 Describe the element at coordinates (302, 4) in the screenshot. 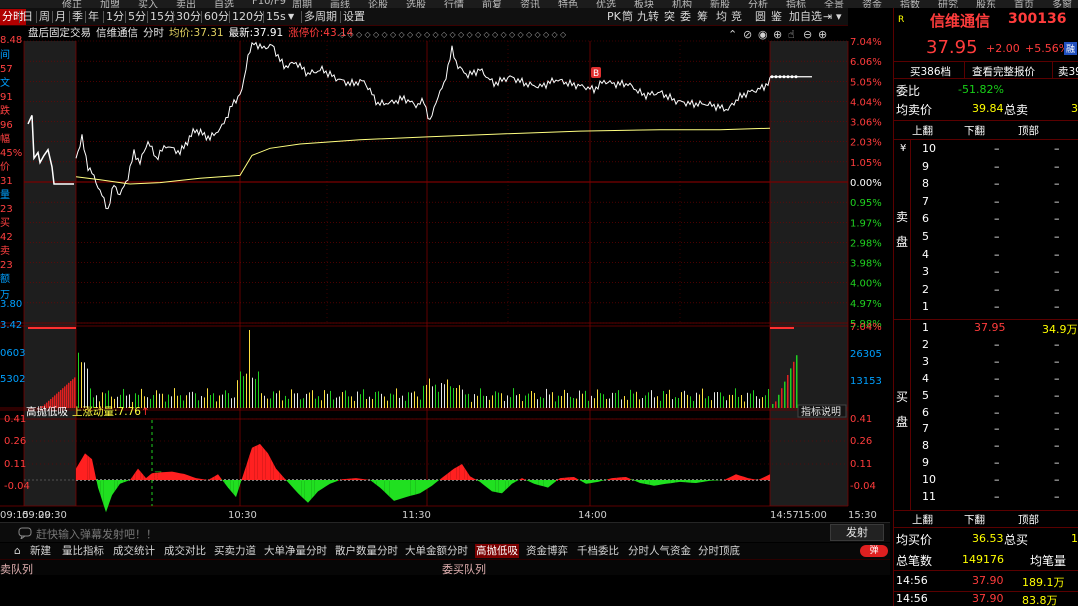

I see `top-menu-item: 周期` at that location.